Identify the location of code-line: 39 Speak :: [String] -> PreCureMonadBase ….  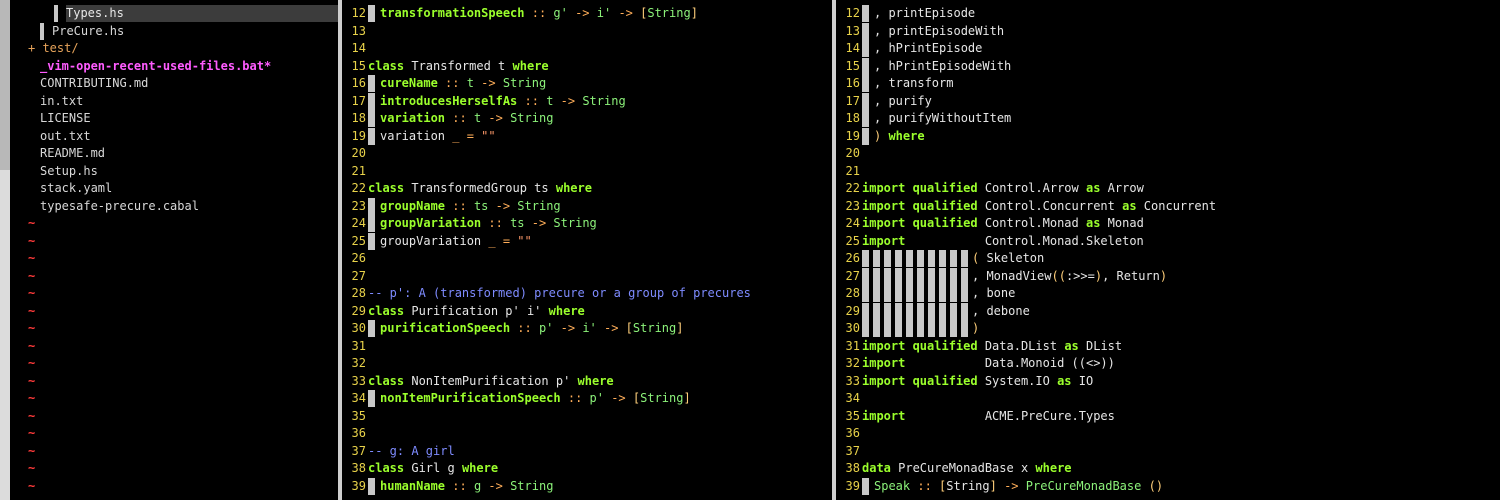
(999, 486).